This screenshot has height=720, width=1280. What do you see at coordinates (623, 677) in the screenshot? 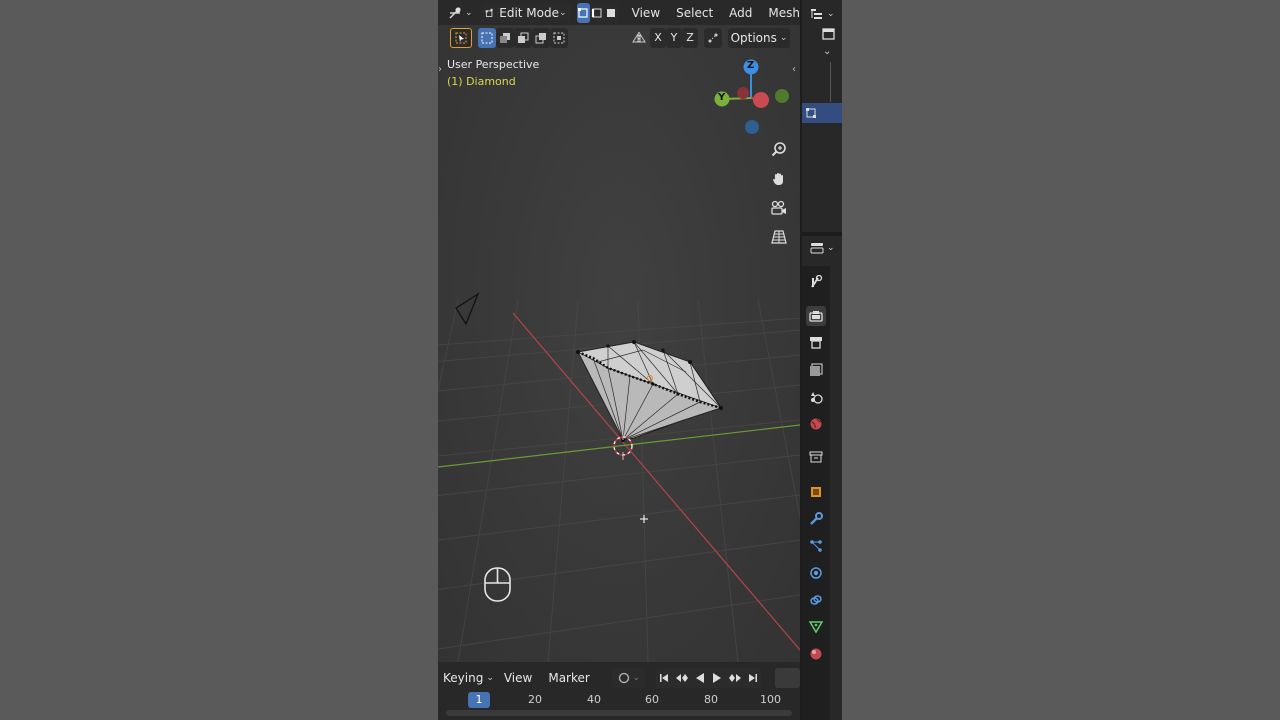
I see `record-circle-icon` at bounding box center [623, 677].